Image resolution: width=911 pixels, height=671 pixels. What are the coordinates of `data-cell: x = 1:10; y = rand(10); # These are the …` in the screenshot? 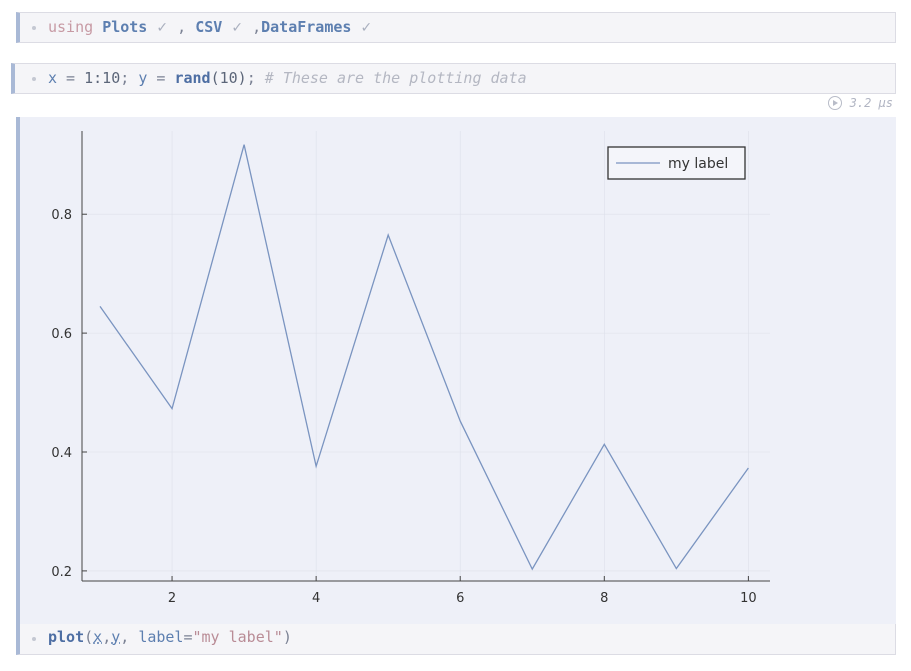 It's located at (453, 78).